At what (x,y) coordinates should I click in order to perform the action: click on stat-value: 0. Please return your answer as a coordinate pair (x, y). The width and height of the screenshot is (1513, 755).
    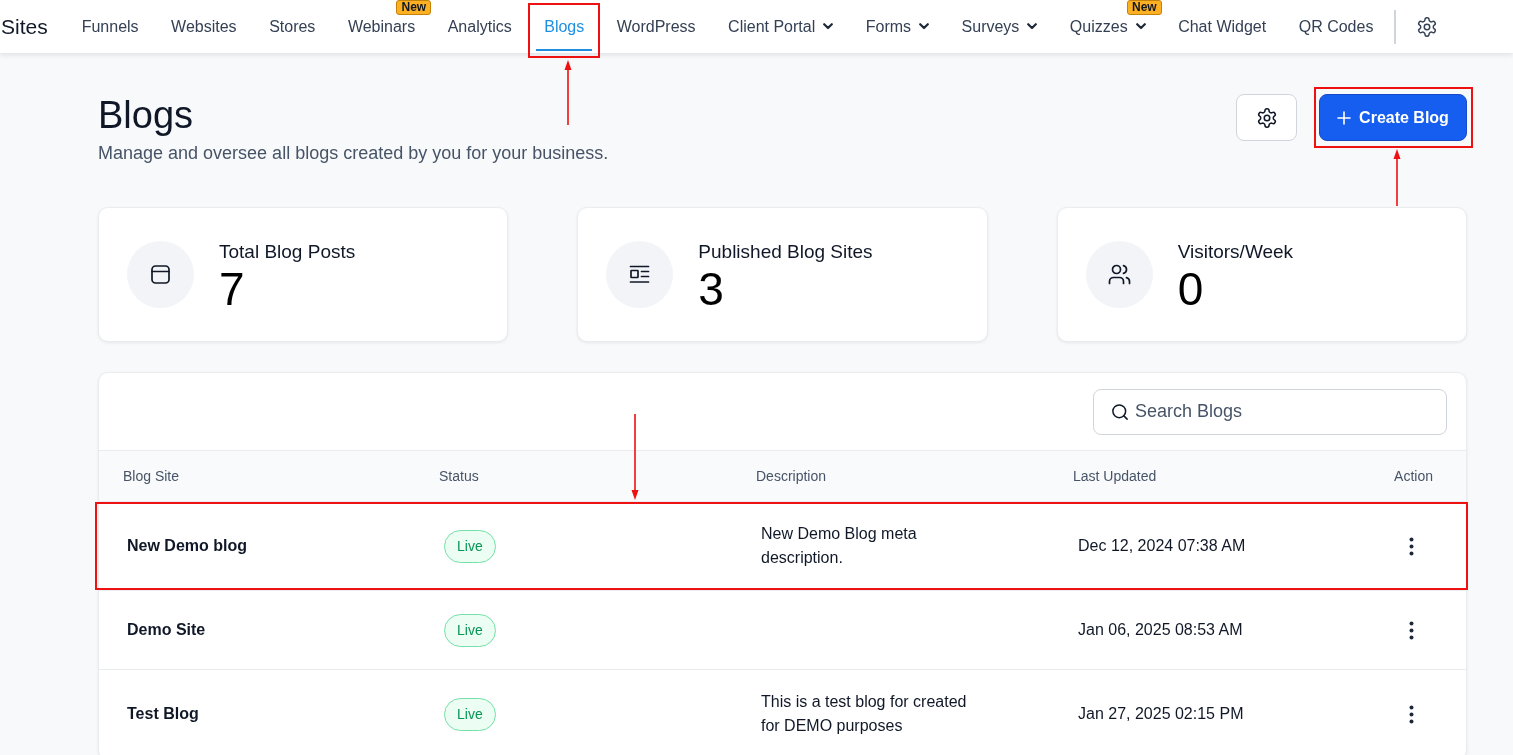
    Looking at the image, I should click on (1191, 288).